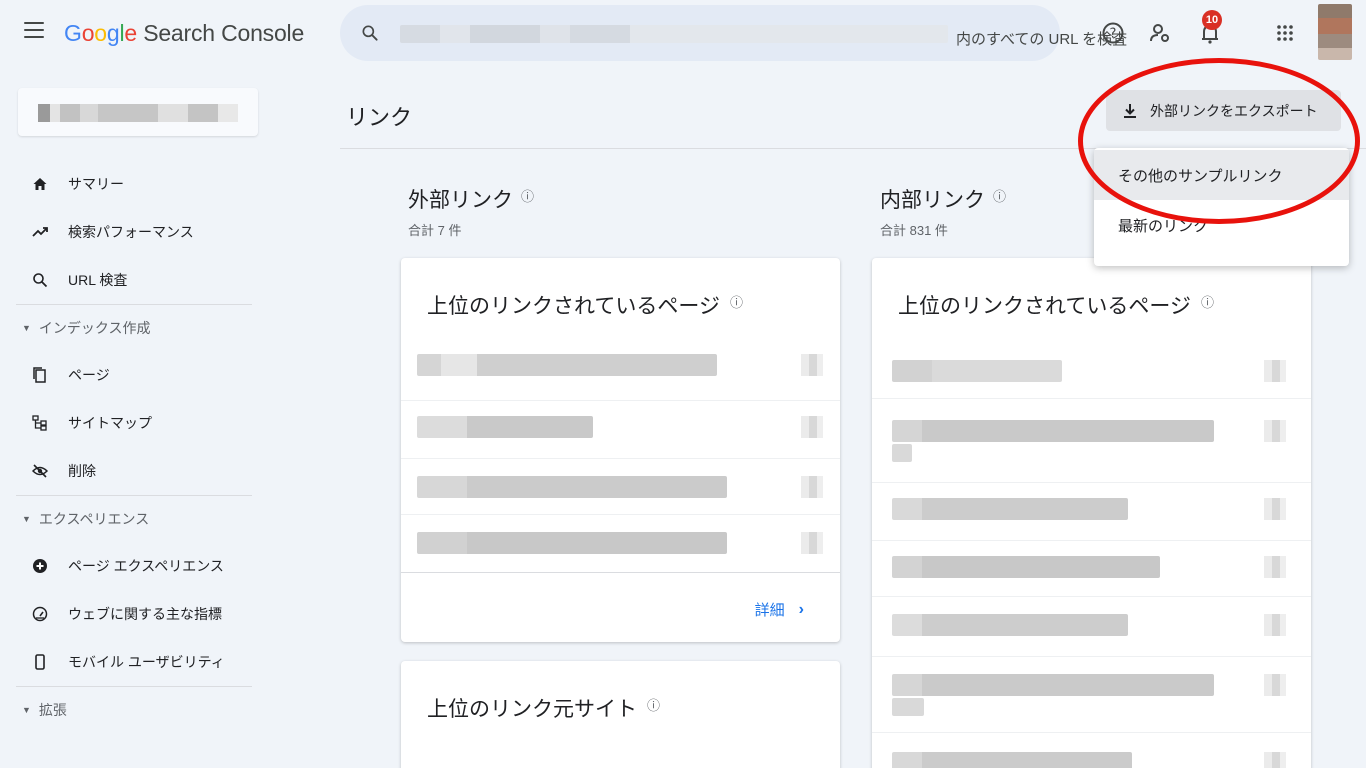 The height and width of the screenshot is (768, 1366). What do you see at coordinates (39, 375) in the screenshot?
I see `pages-icon` at bounding box center [39, 375].